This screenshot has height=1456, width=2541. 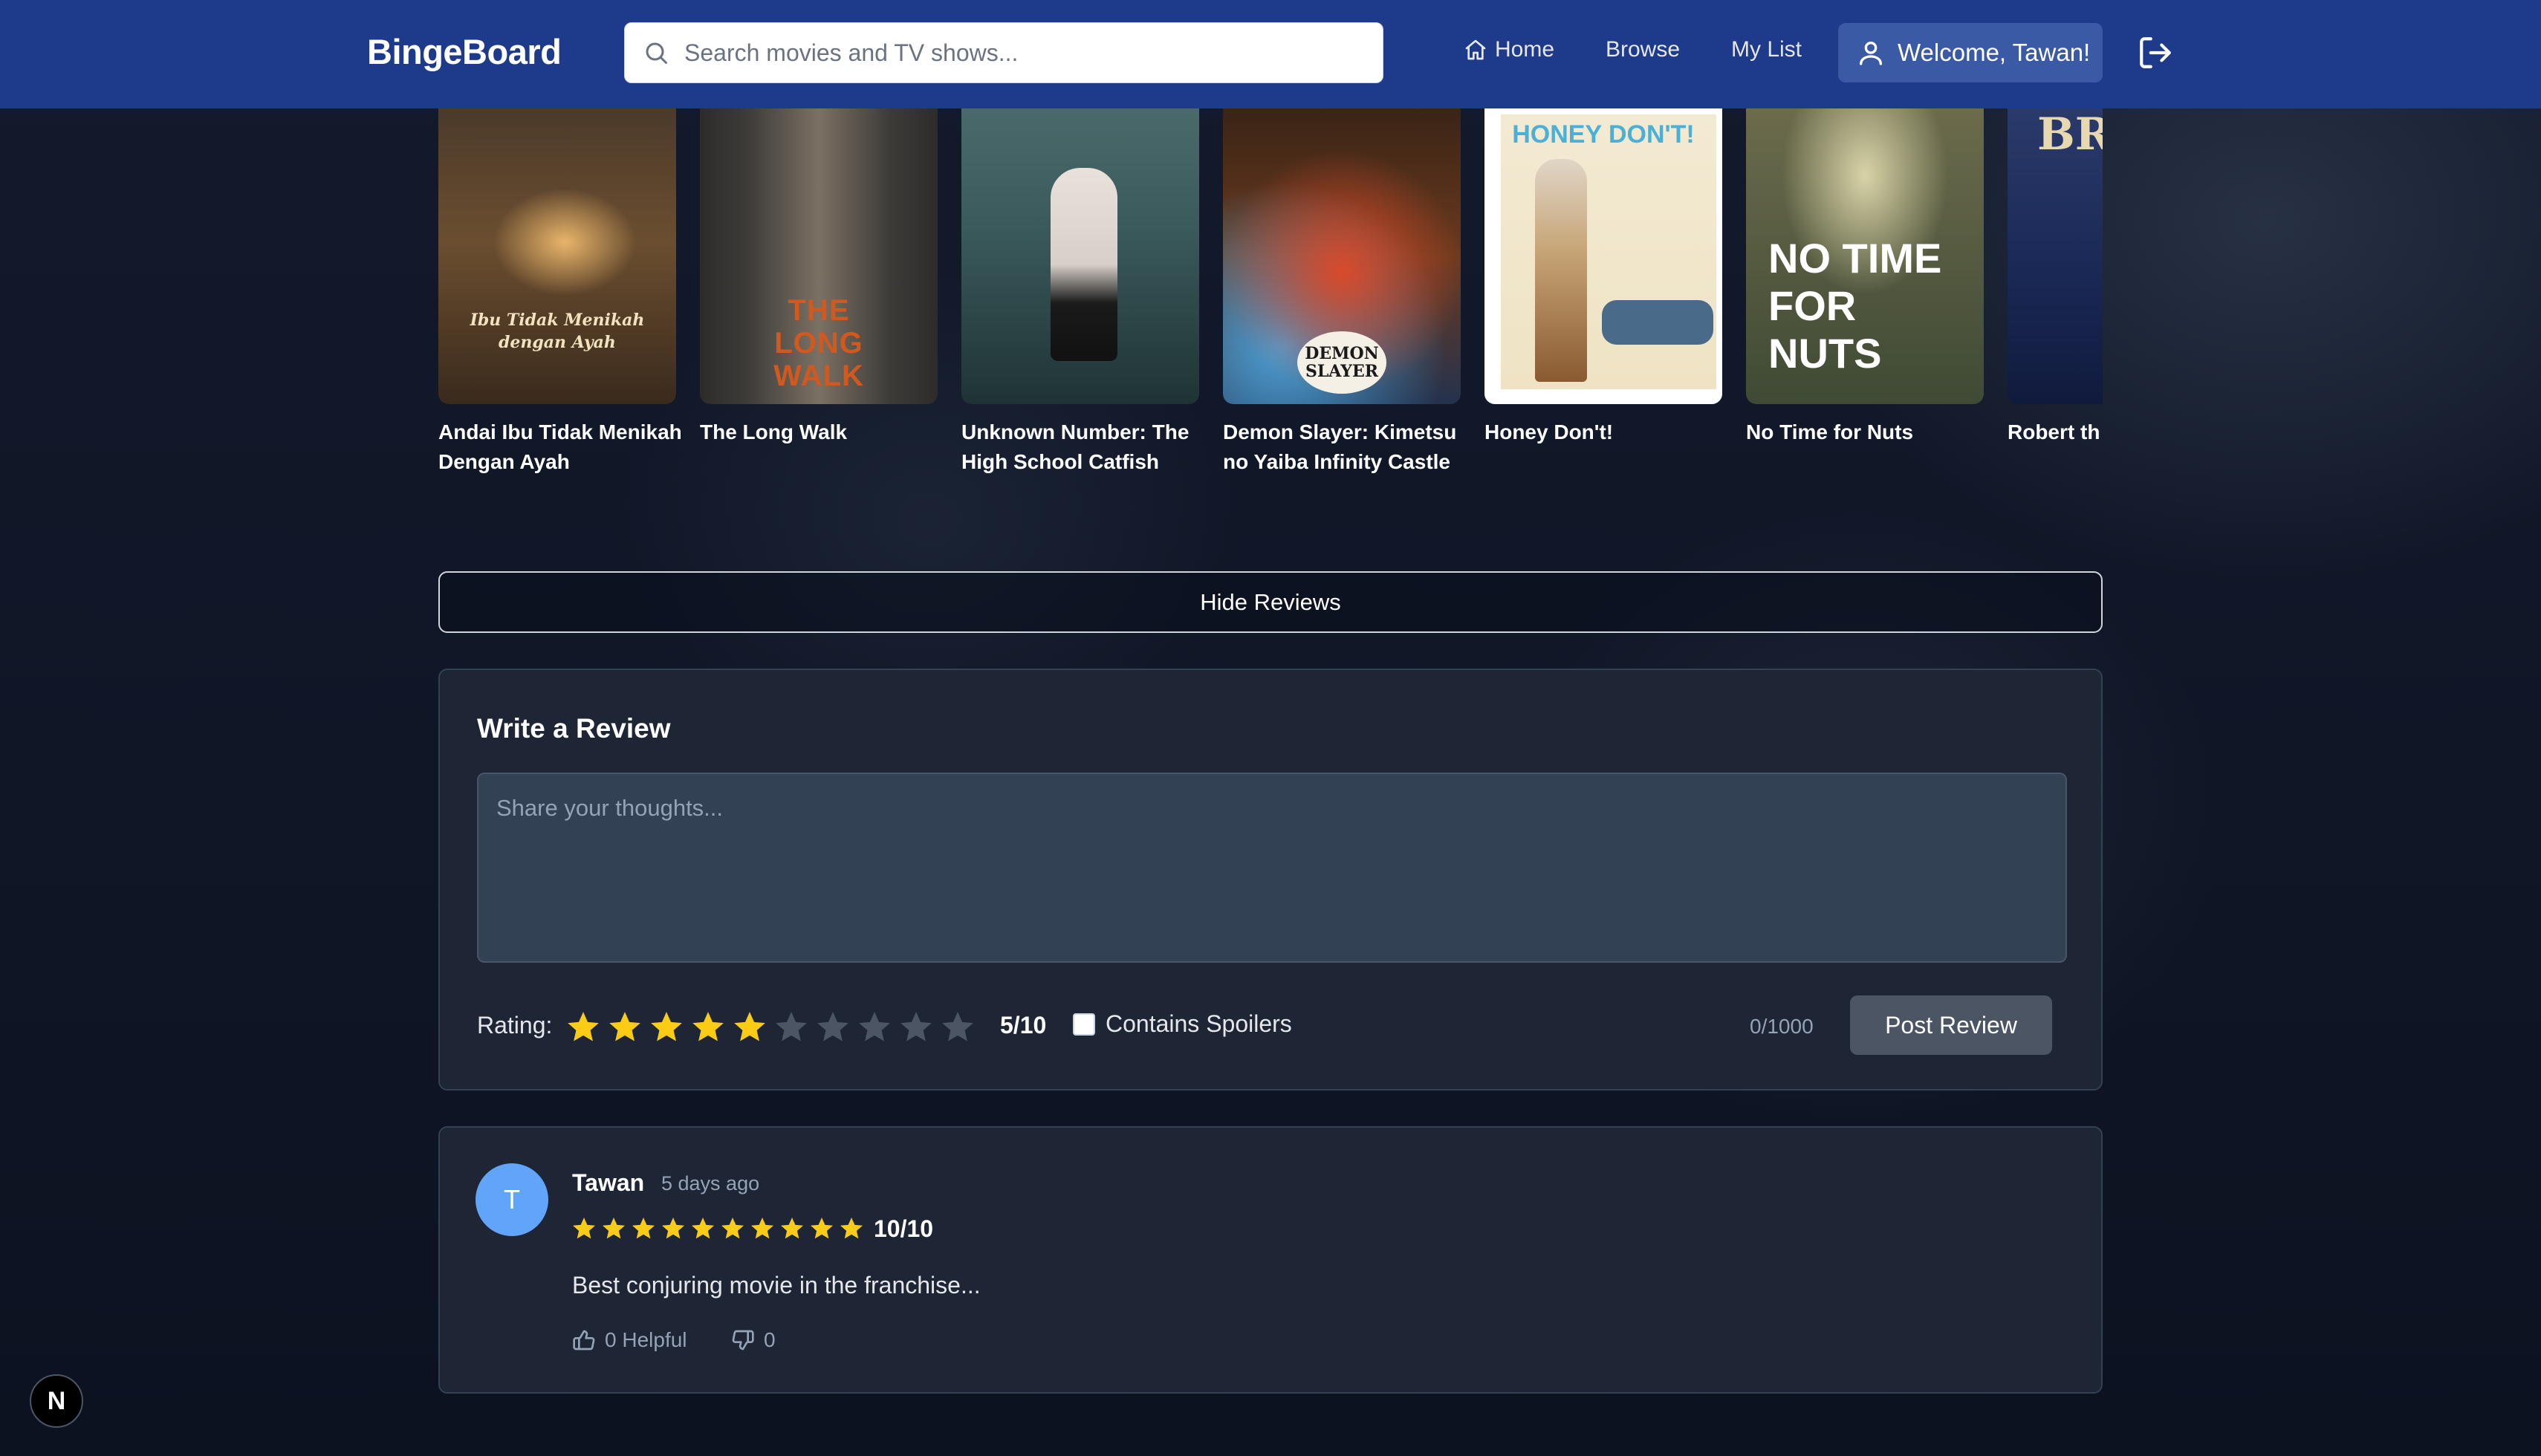 What do you see at coordinates (574, 729) in the screenshot?
I see `write-review-title: Write a Review` at bounding box center [574, 729].